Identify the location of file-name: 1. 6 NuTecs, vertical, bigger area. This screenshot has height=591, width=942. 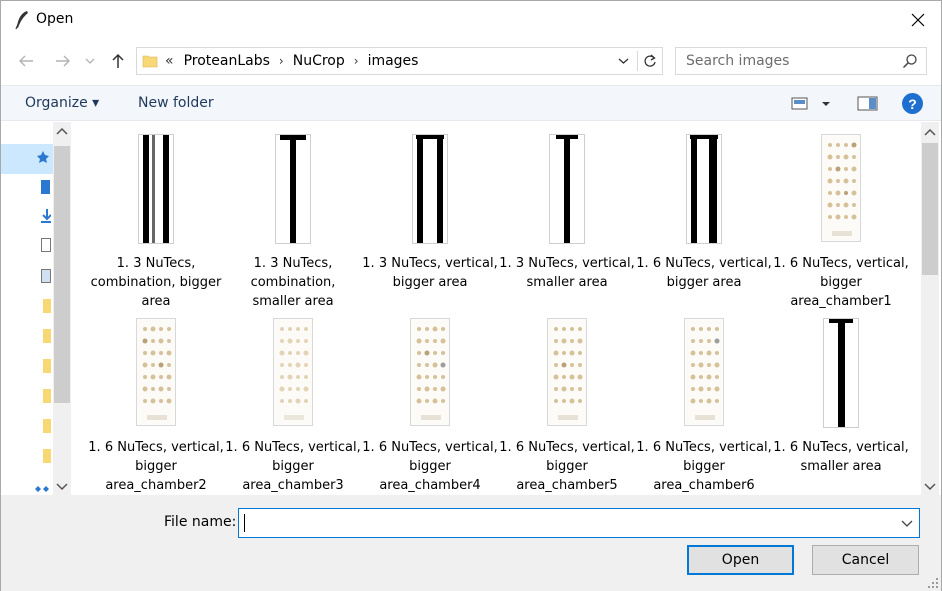
(704, 273).